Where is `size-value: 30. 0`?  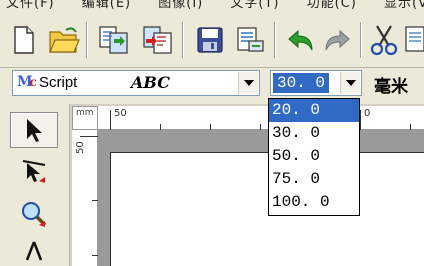
size-value: 30. 0 is located at coordinates (301, 83).